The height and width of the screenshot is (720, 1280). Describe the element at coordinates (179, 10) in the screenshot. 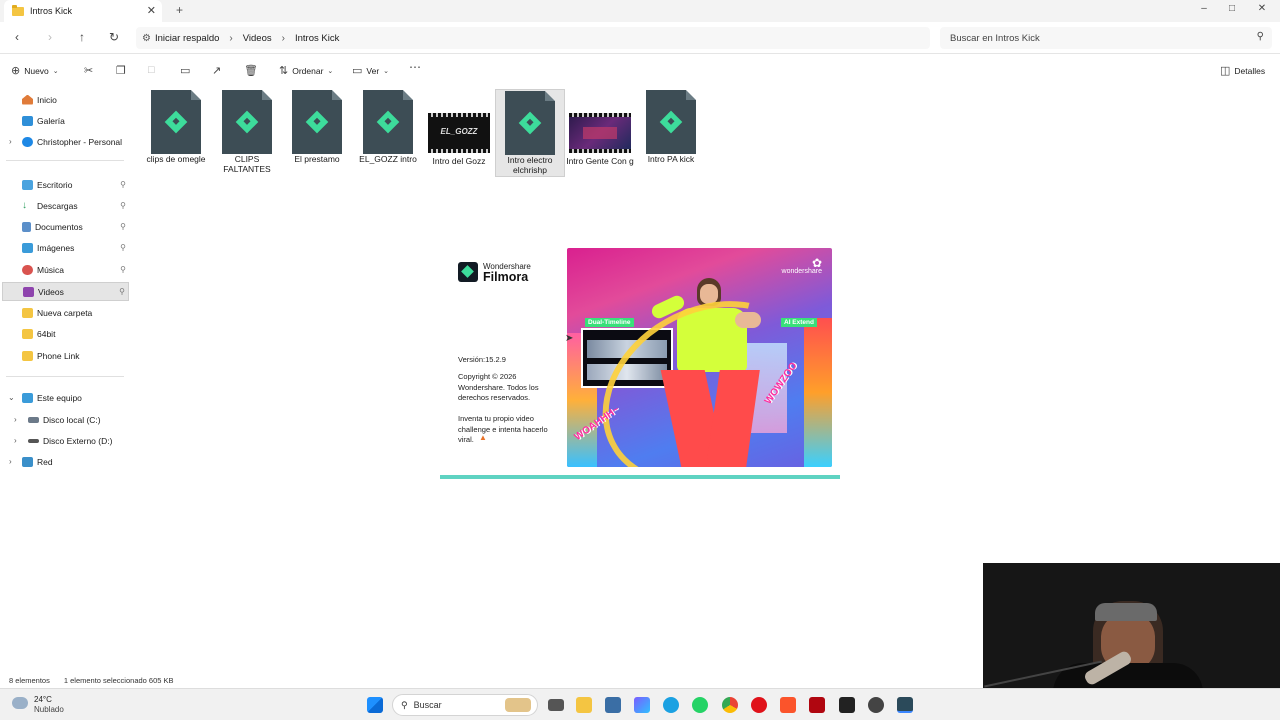

I see `new-tab-button: +` at that location.